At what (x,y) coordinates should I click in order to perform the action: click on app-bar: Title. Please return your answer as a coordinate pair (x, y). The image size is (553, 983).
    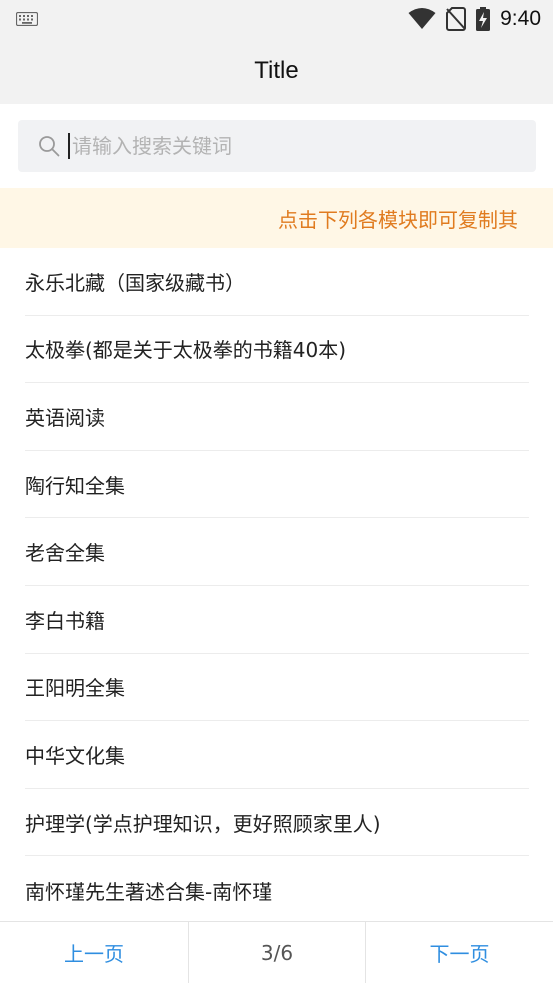
    Looking at the image, I should click on (276, 71).